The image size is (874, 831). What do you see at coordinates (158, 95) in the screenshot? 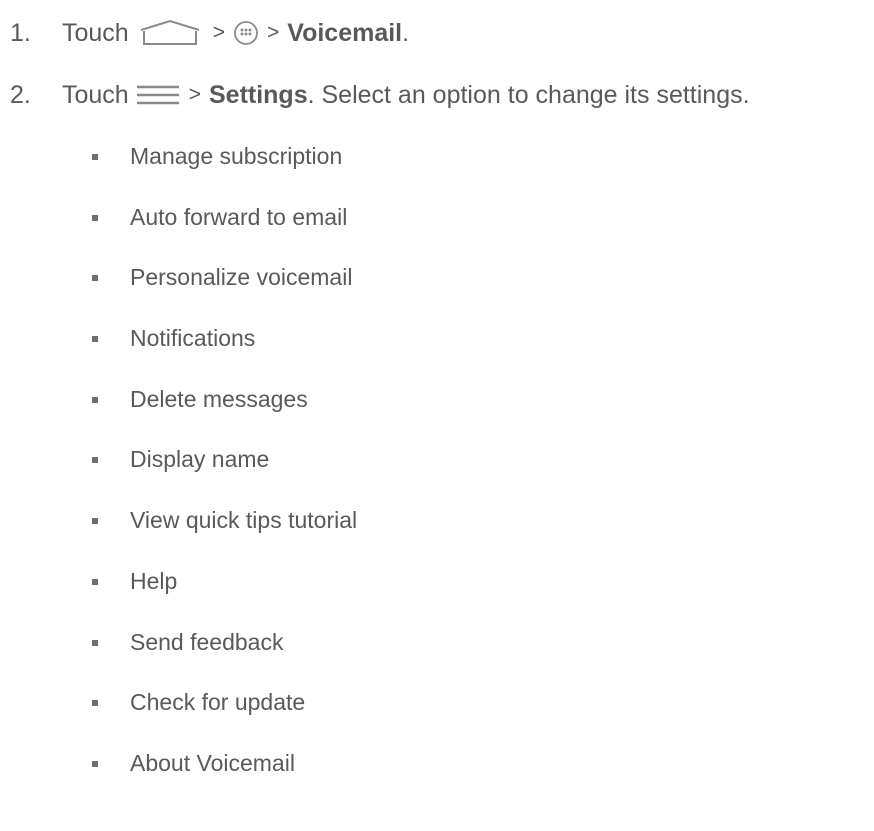
I see `menu-icon` at bounding box center [158, 95].